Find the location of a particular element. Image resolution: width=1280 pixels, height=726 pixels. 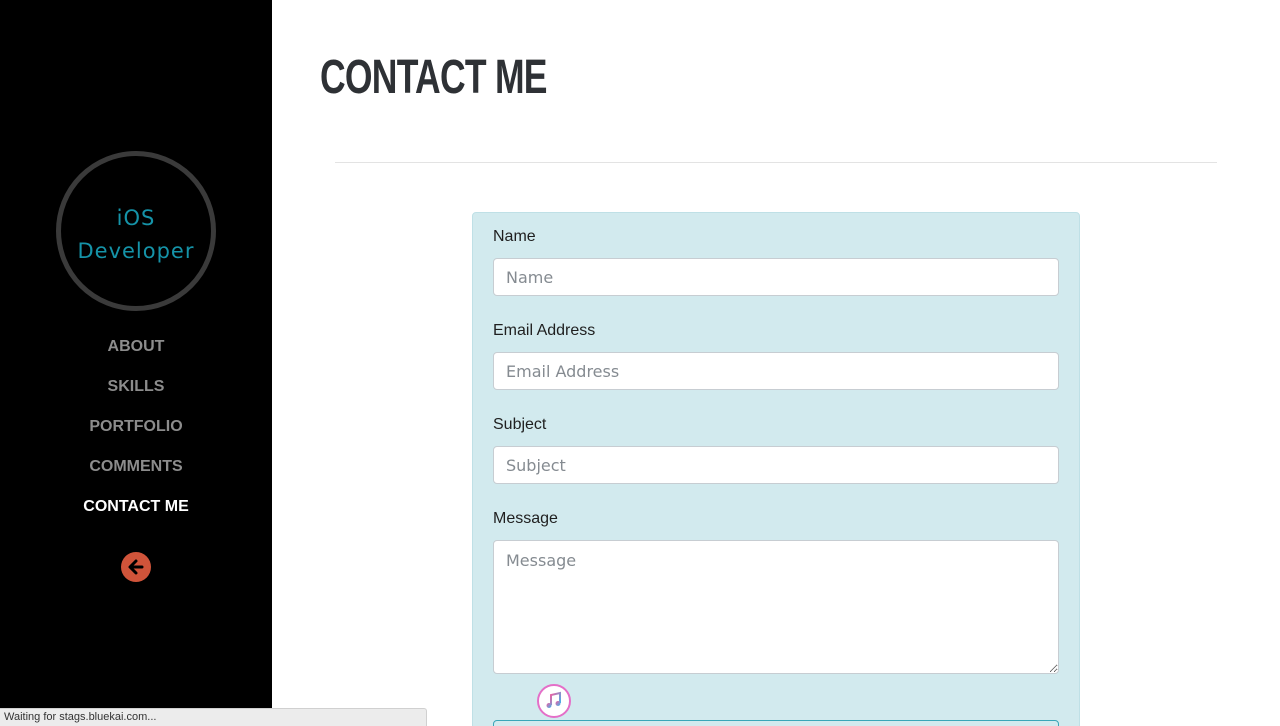

message-label: Message is located at coordinates (525, 518).